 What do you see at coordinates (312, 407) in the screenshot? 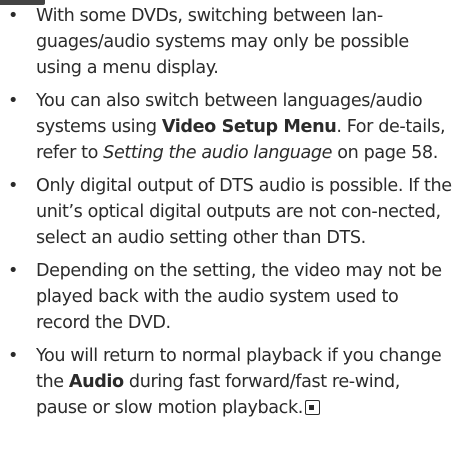
I see `stop-square-icon` at bounding box center [312, 407].